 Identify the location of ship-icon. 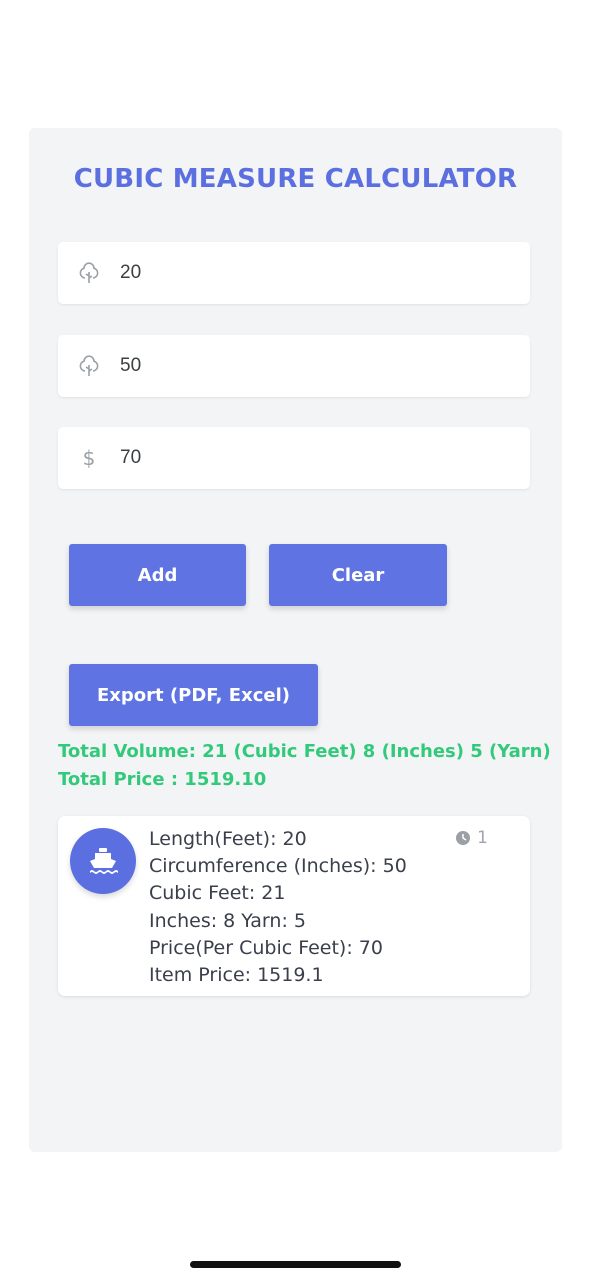
(103, 861).